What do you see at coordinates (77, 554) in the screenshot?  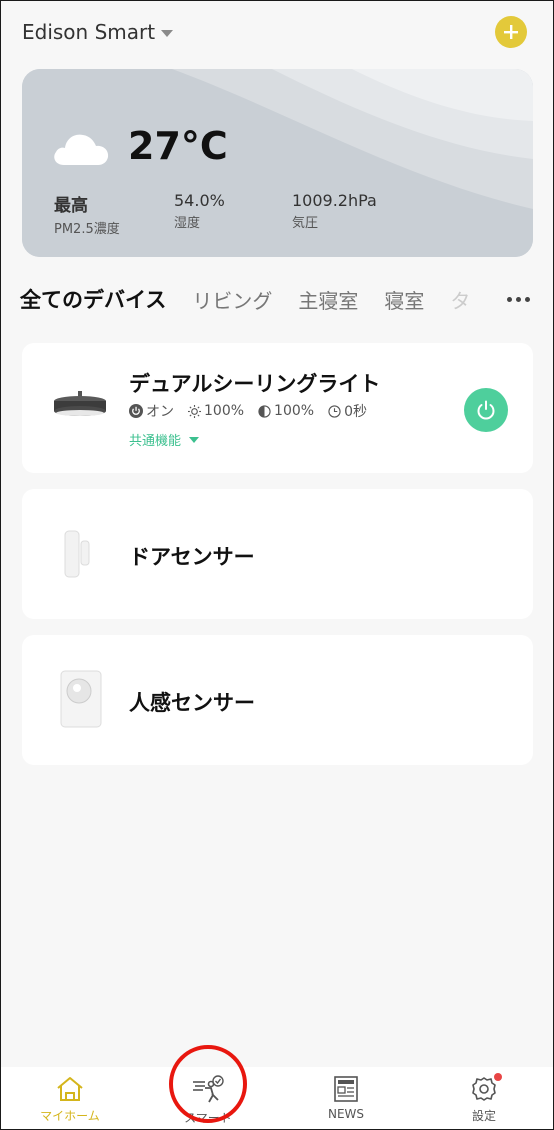 I see `door-sensor-image` at bounding box center [77, 554].